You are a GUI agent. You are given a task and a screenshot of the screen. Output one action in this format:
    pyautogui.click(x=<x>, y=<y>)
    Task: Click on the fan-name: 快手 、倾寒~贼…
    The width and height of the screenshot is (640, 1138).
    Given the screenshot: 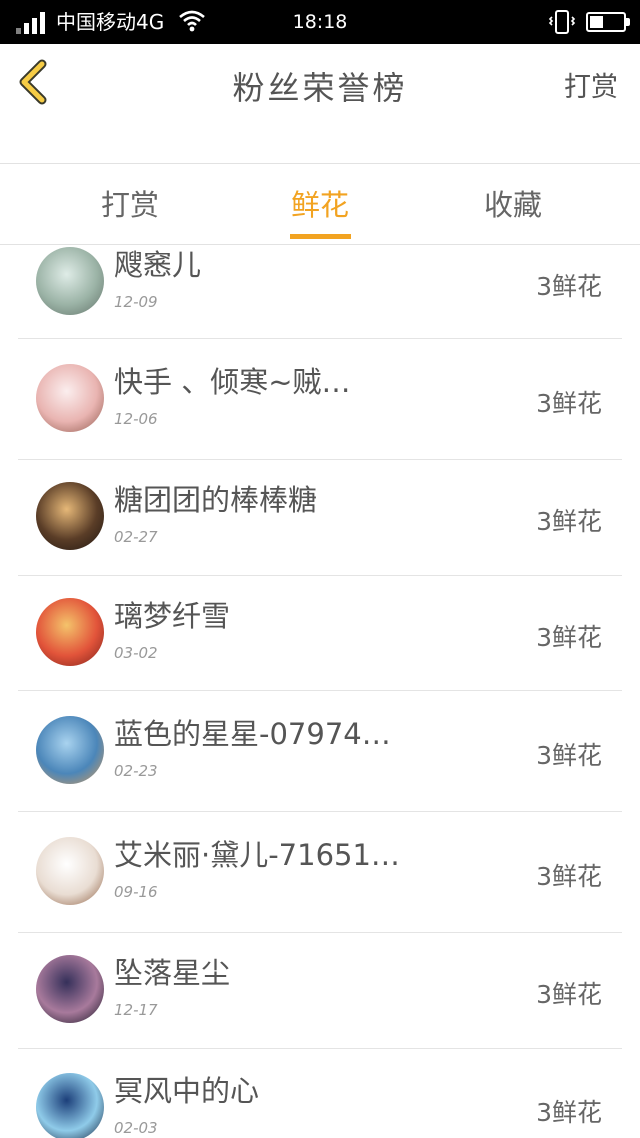 What is the action you would take?
    pyautogui.click(x=232, y=382)
    